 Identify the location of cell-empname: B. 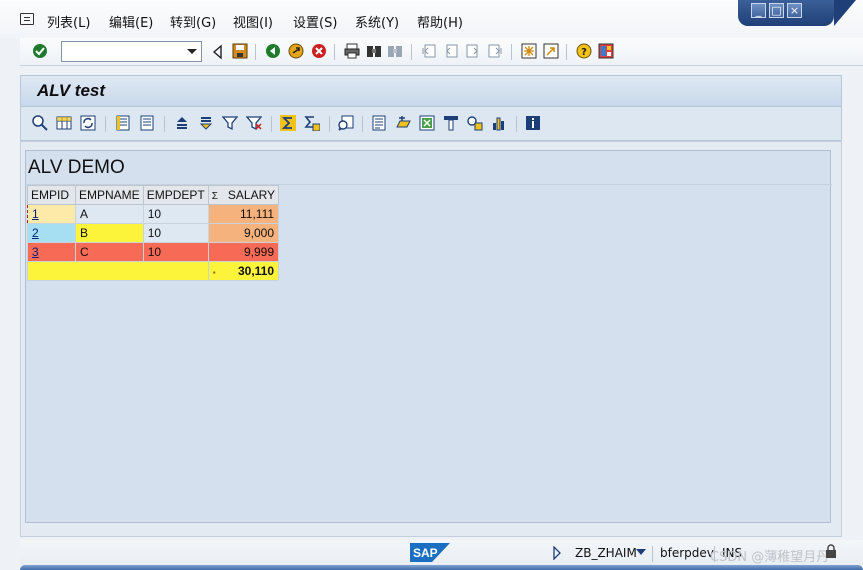
(109, 233).